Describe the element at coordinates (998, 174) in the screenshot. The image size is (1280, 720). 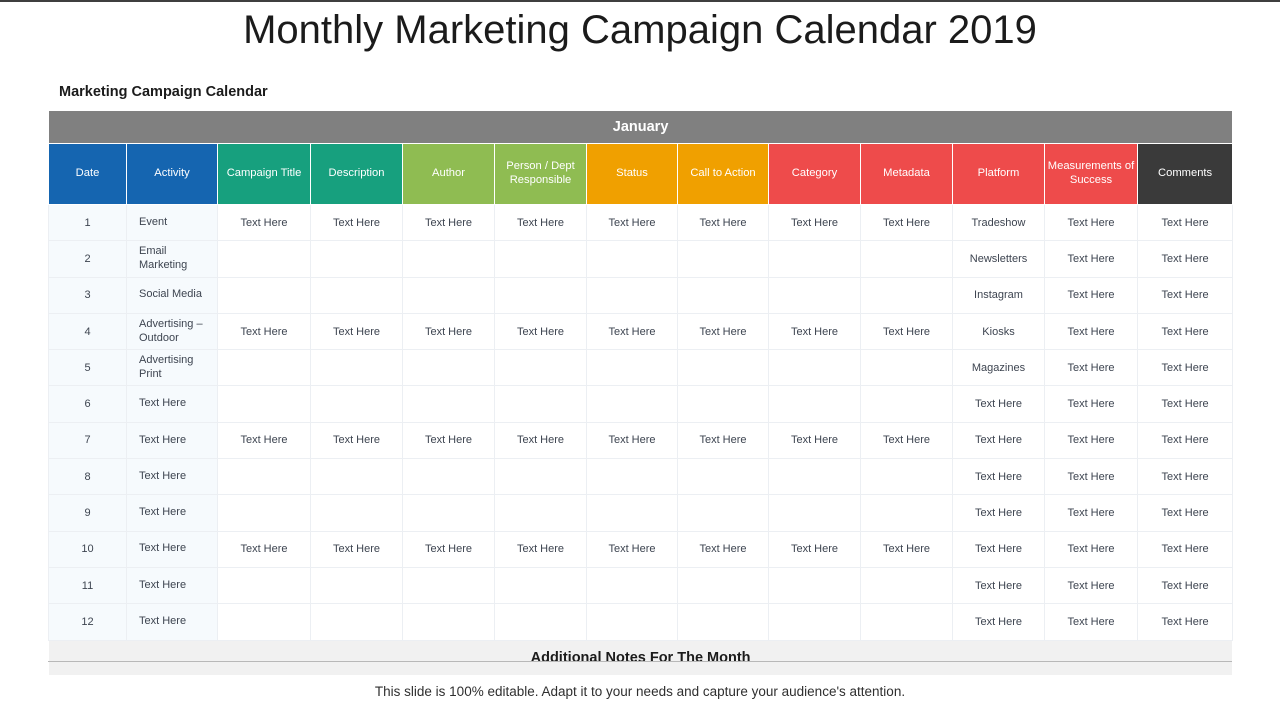
I see `column-header-platform: Platform` at that location.